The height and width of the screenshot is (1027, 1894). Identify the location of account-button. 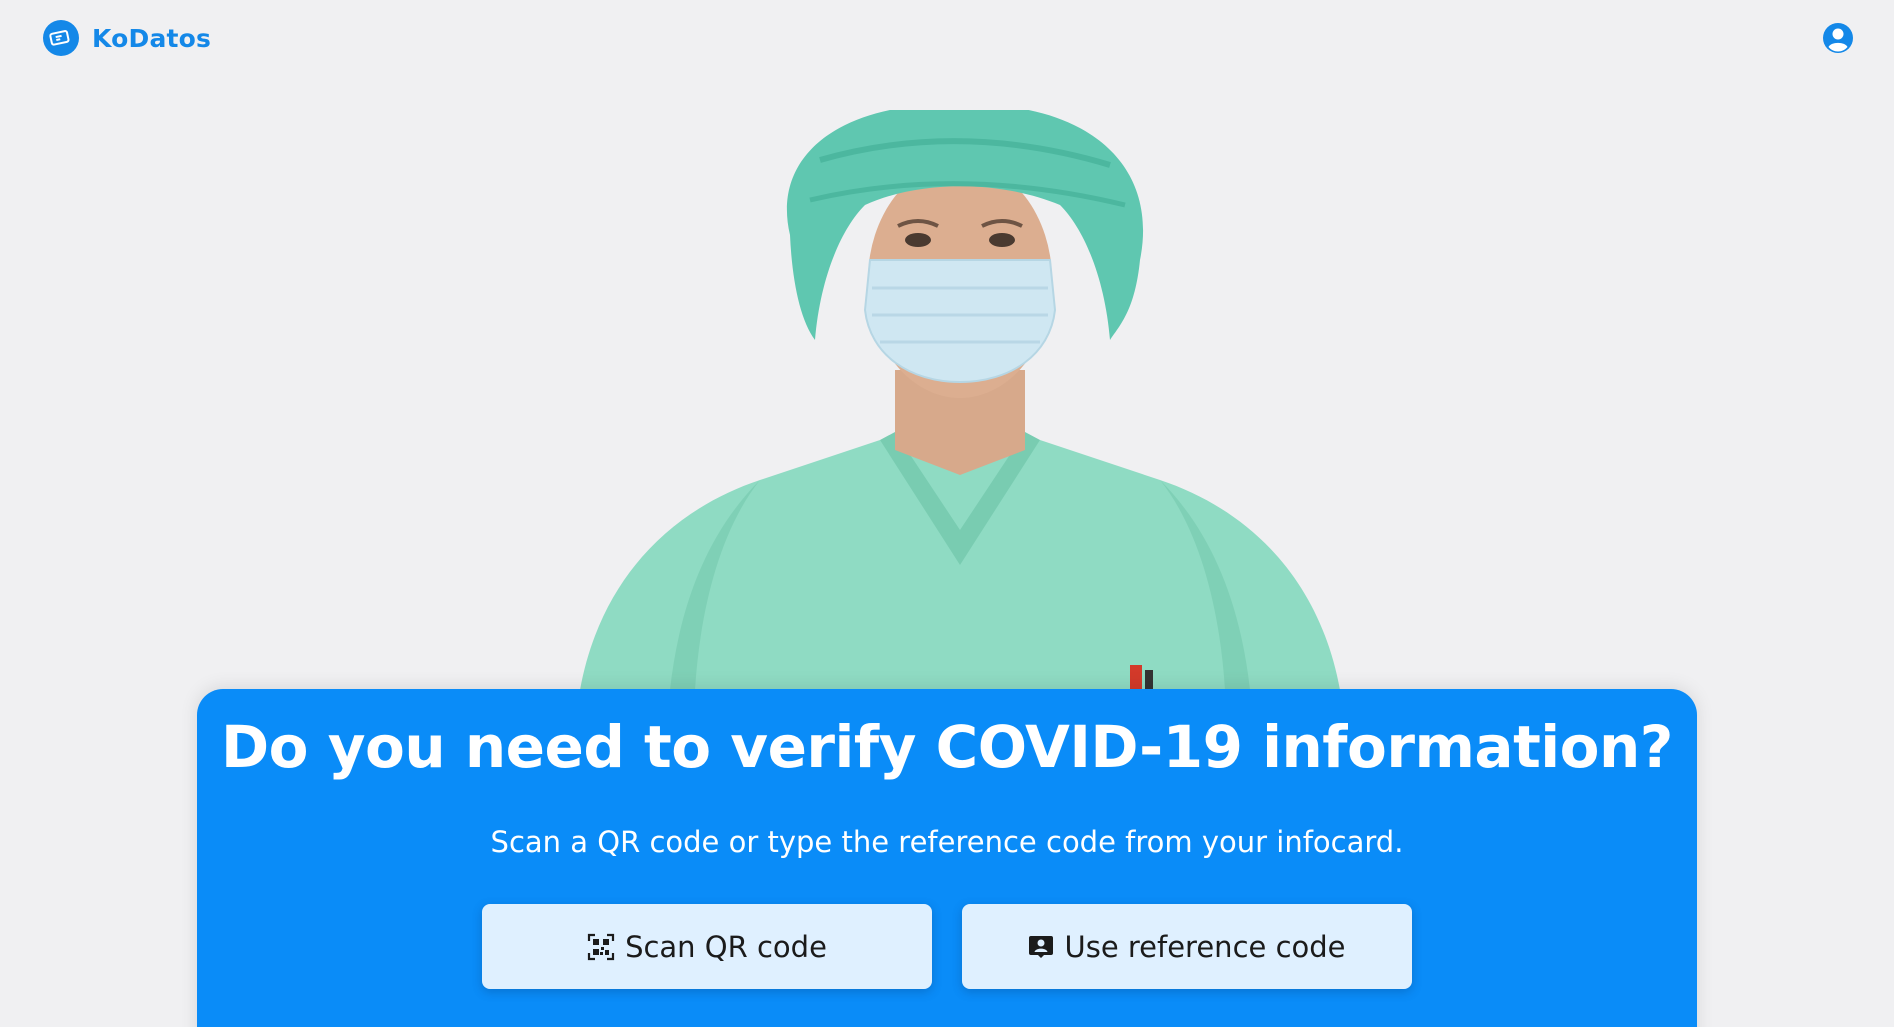
(1838, 38).